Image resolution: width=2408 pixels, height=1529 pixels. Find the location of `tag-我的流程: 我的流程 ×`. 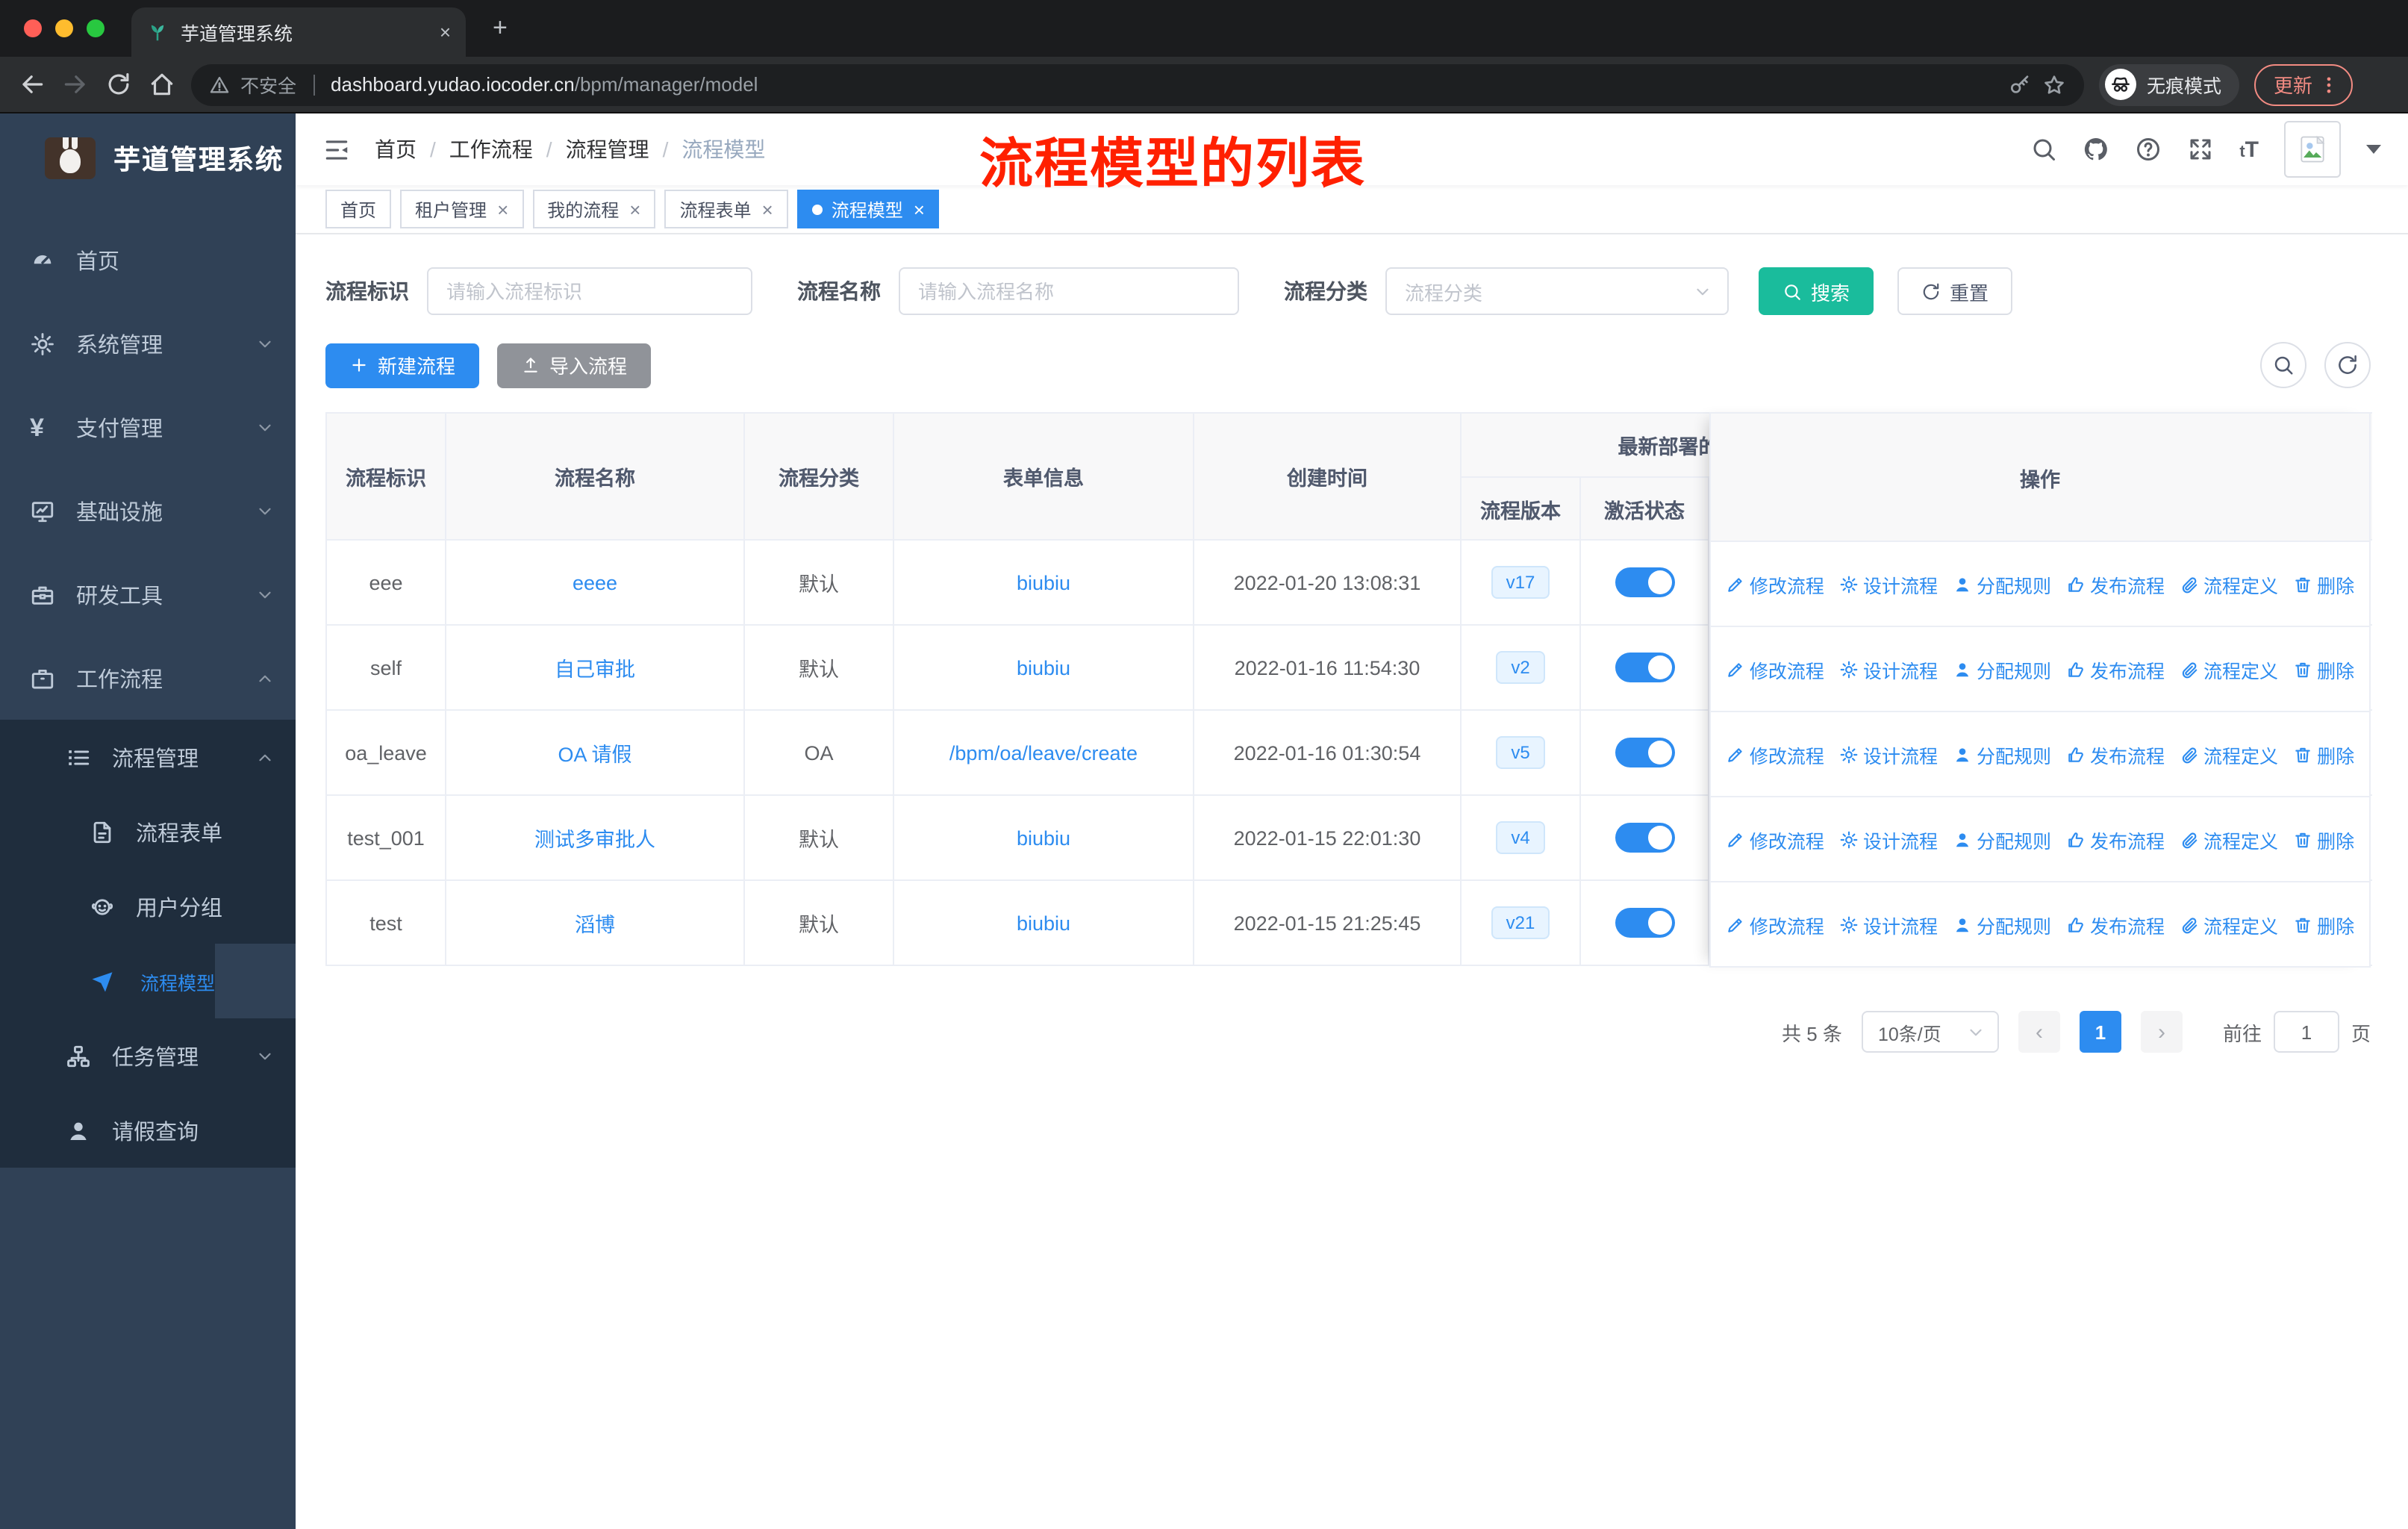

tag-我的流程: 我的流程 × is located at coordinates (594, 209).